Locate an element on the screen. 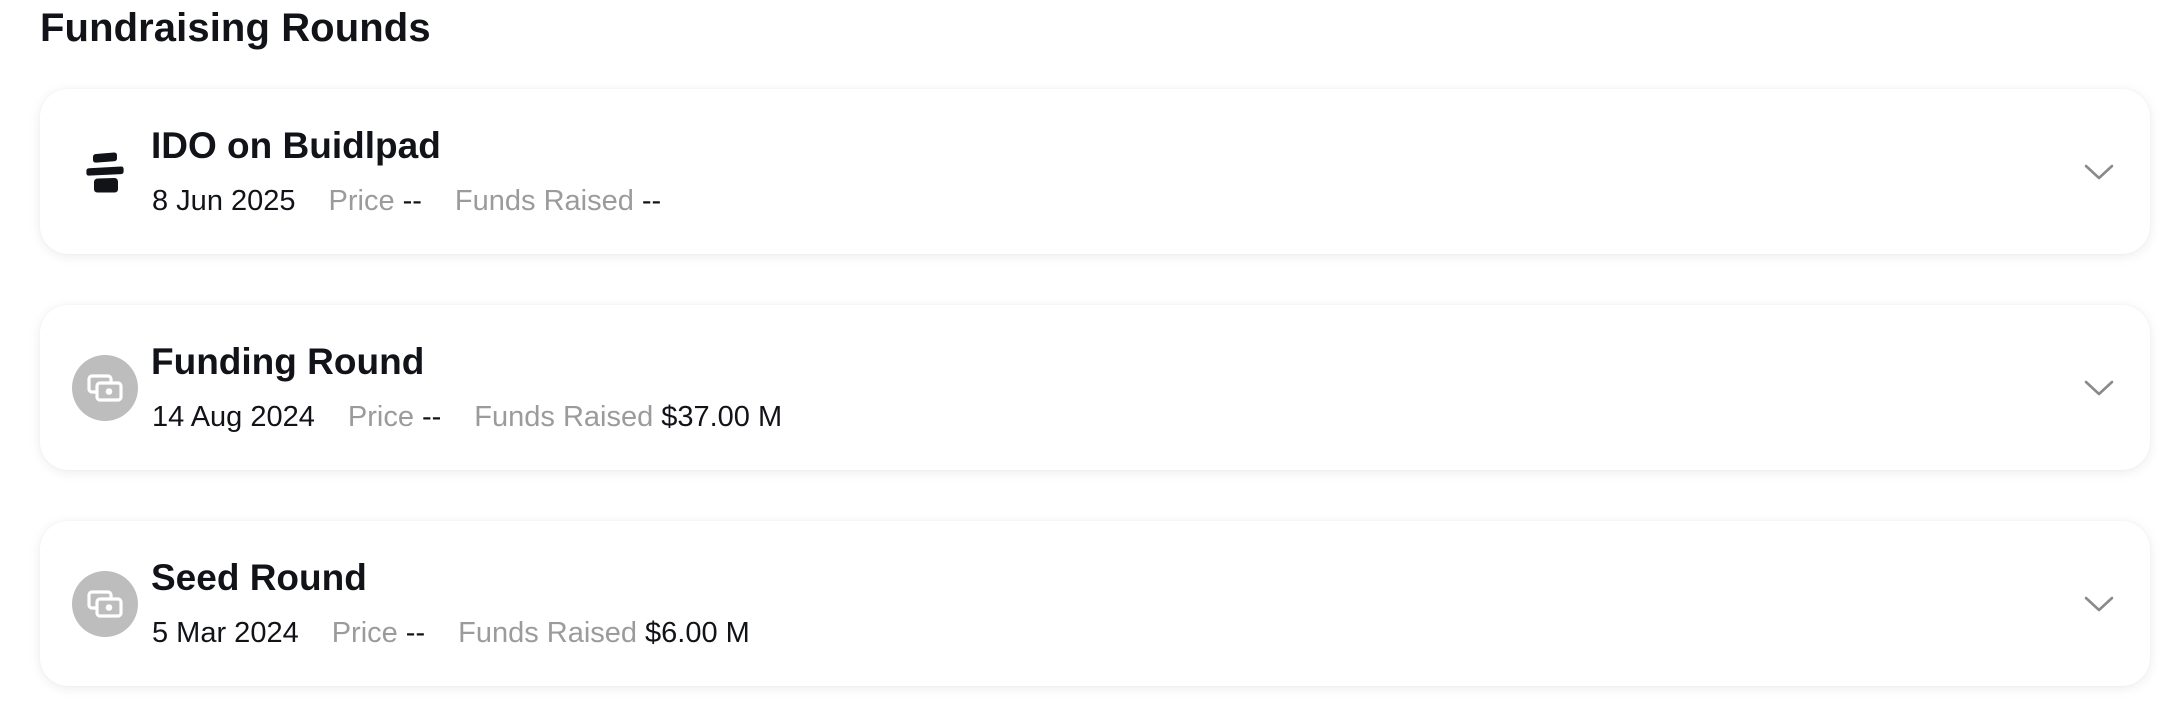 The width and height of the screenshot is (2170, 724). section-title: Fundraising Rounds is located at coordinates (235, 28).